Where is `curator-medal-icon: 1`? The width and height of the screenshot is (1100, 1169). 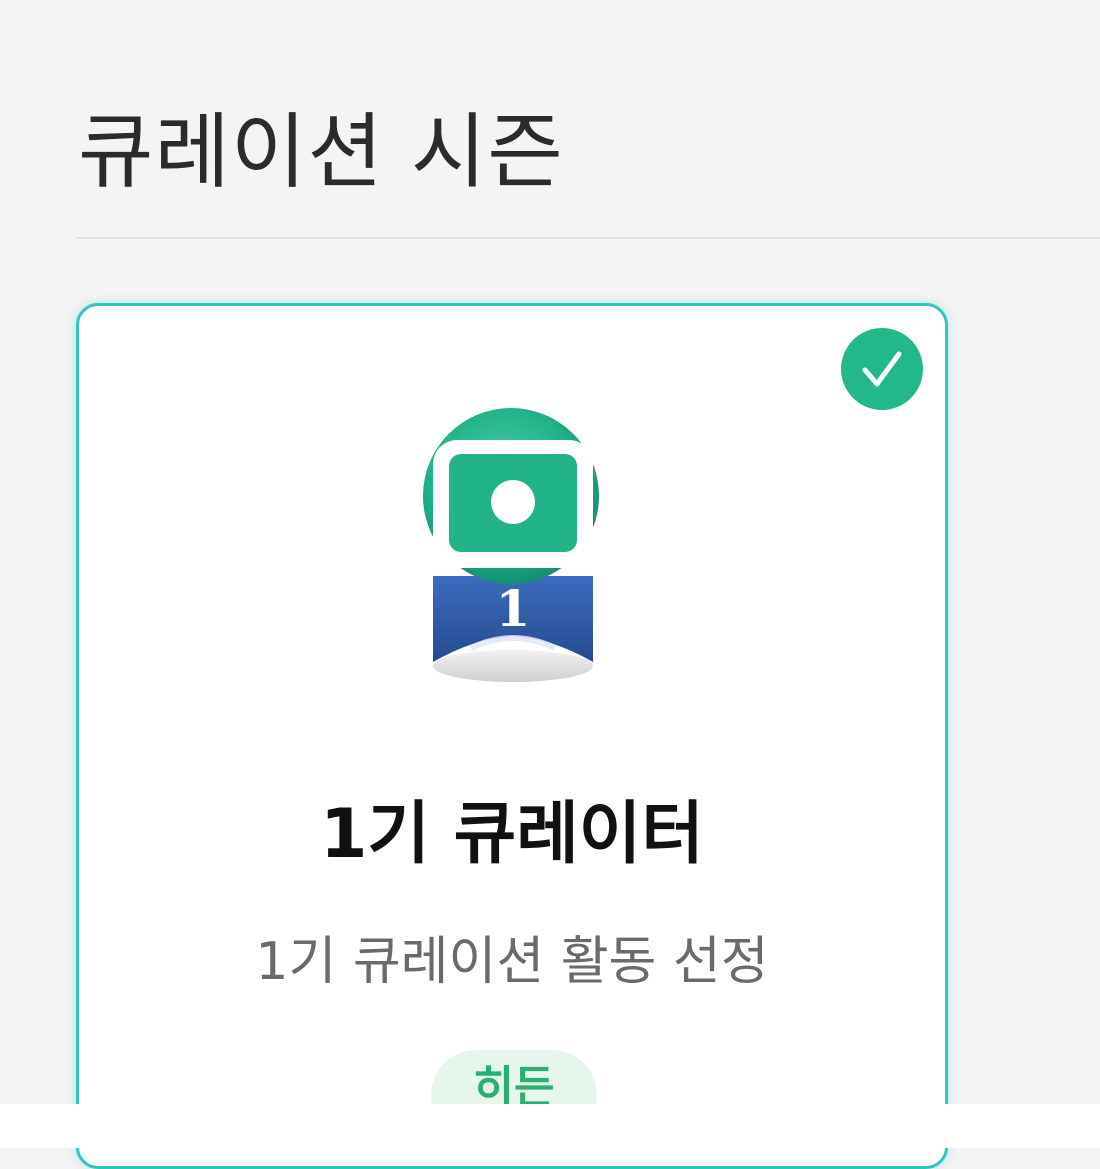 curator-medal-icon: 1 is located at coordinates (511, 545).